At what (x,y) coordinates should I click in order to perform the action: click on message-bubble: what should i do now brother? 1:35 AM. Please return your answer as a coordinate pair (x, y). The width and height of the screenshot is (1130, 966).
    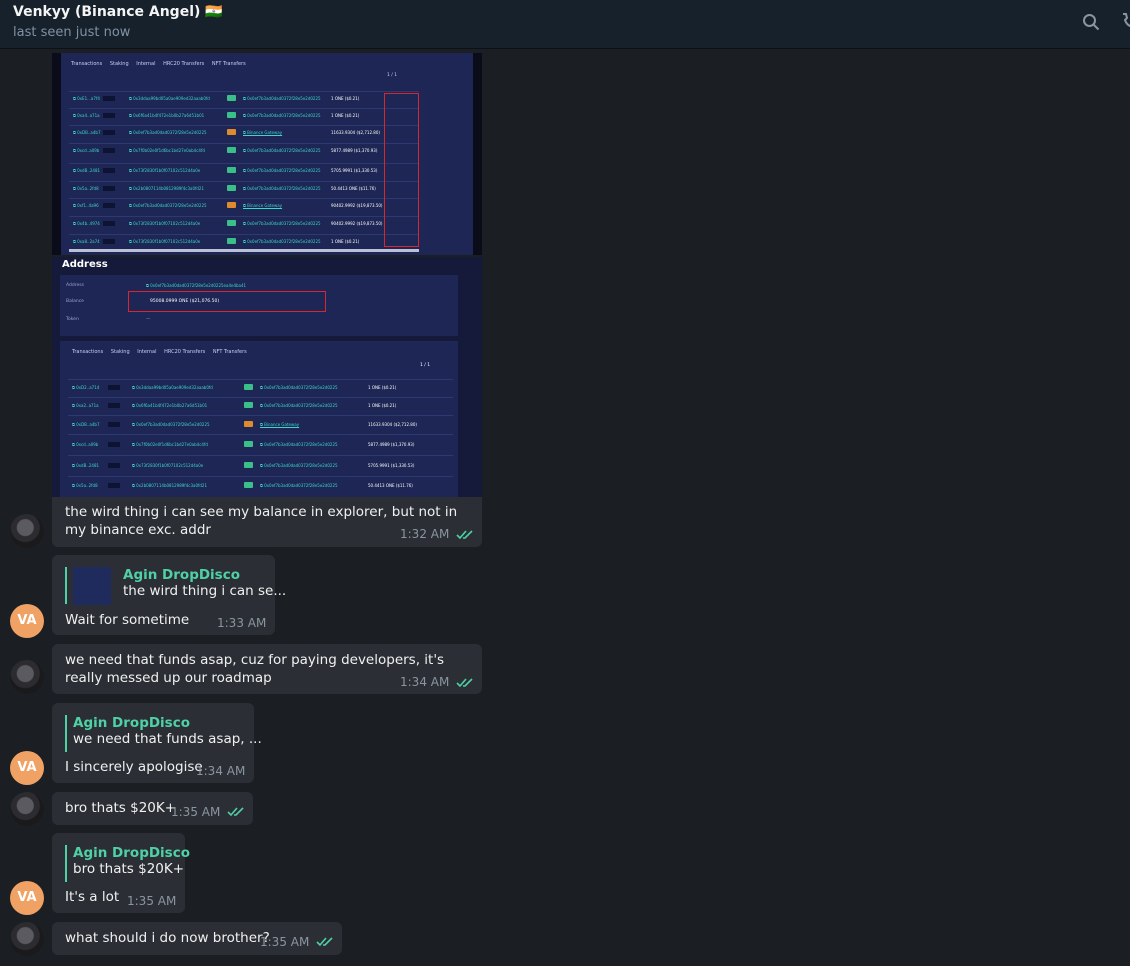
    Looking at the image, I should click on (197, 938).